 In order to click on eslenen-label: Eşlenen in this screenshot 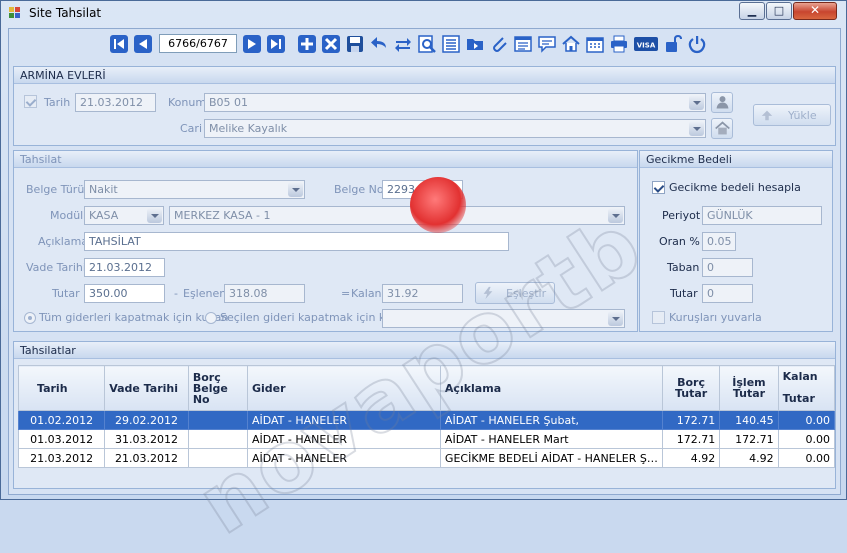, I will do `click(205, 293)`.